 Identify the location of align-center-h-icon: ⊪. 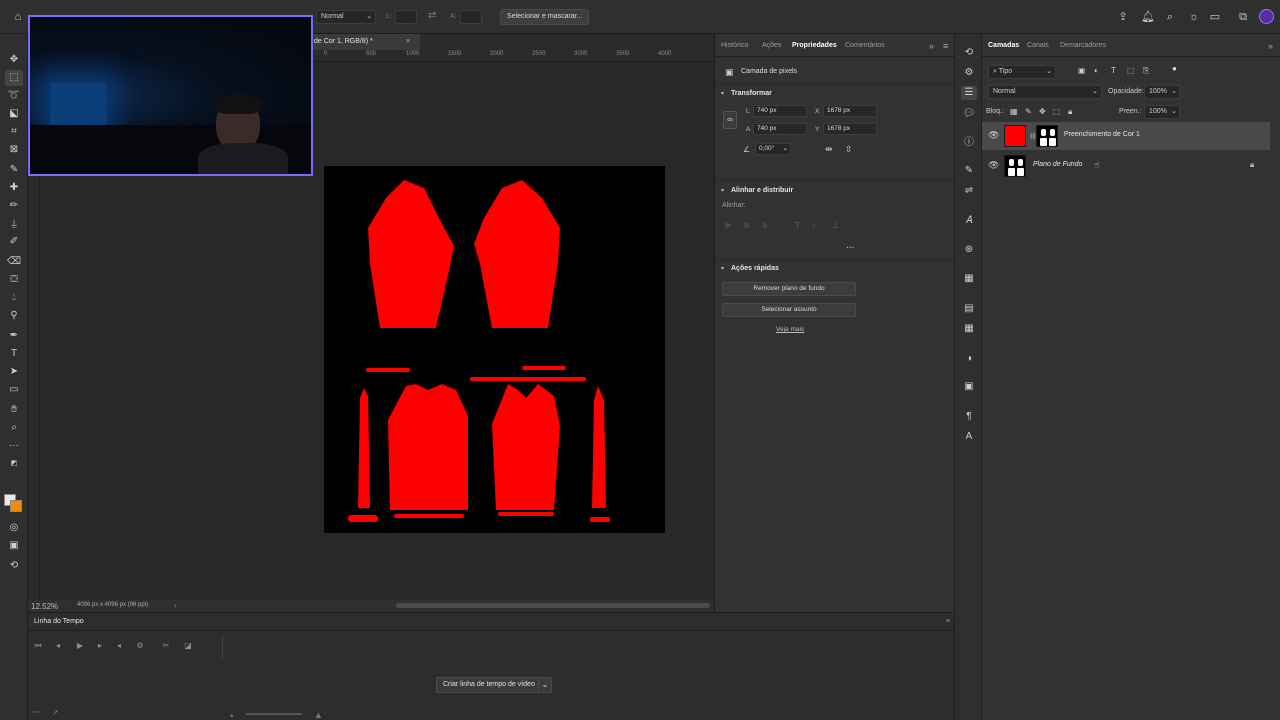
(747, 225).